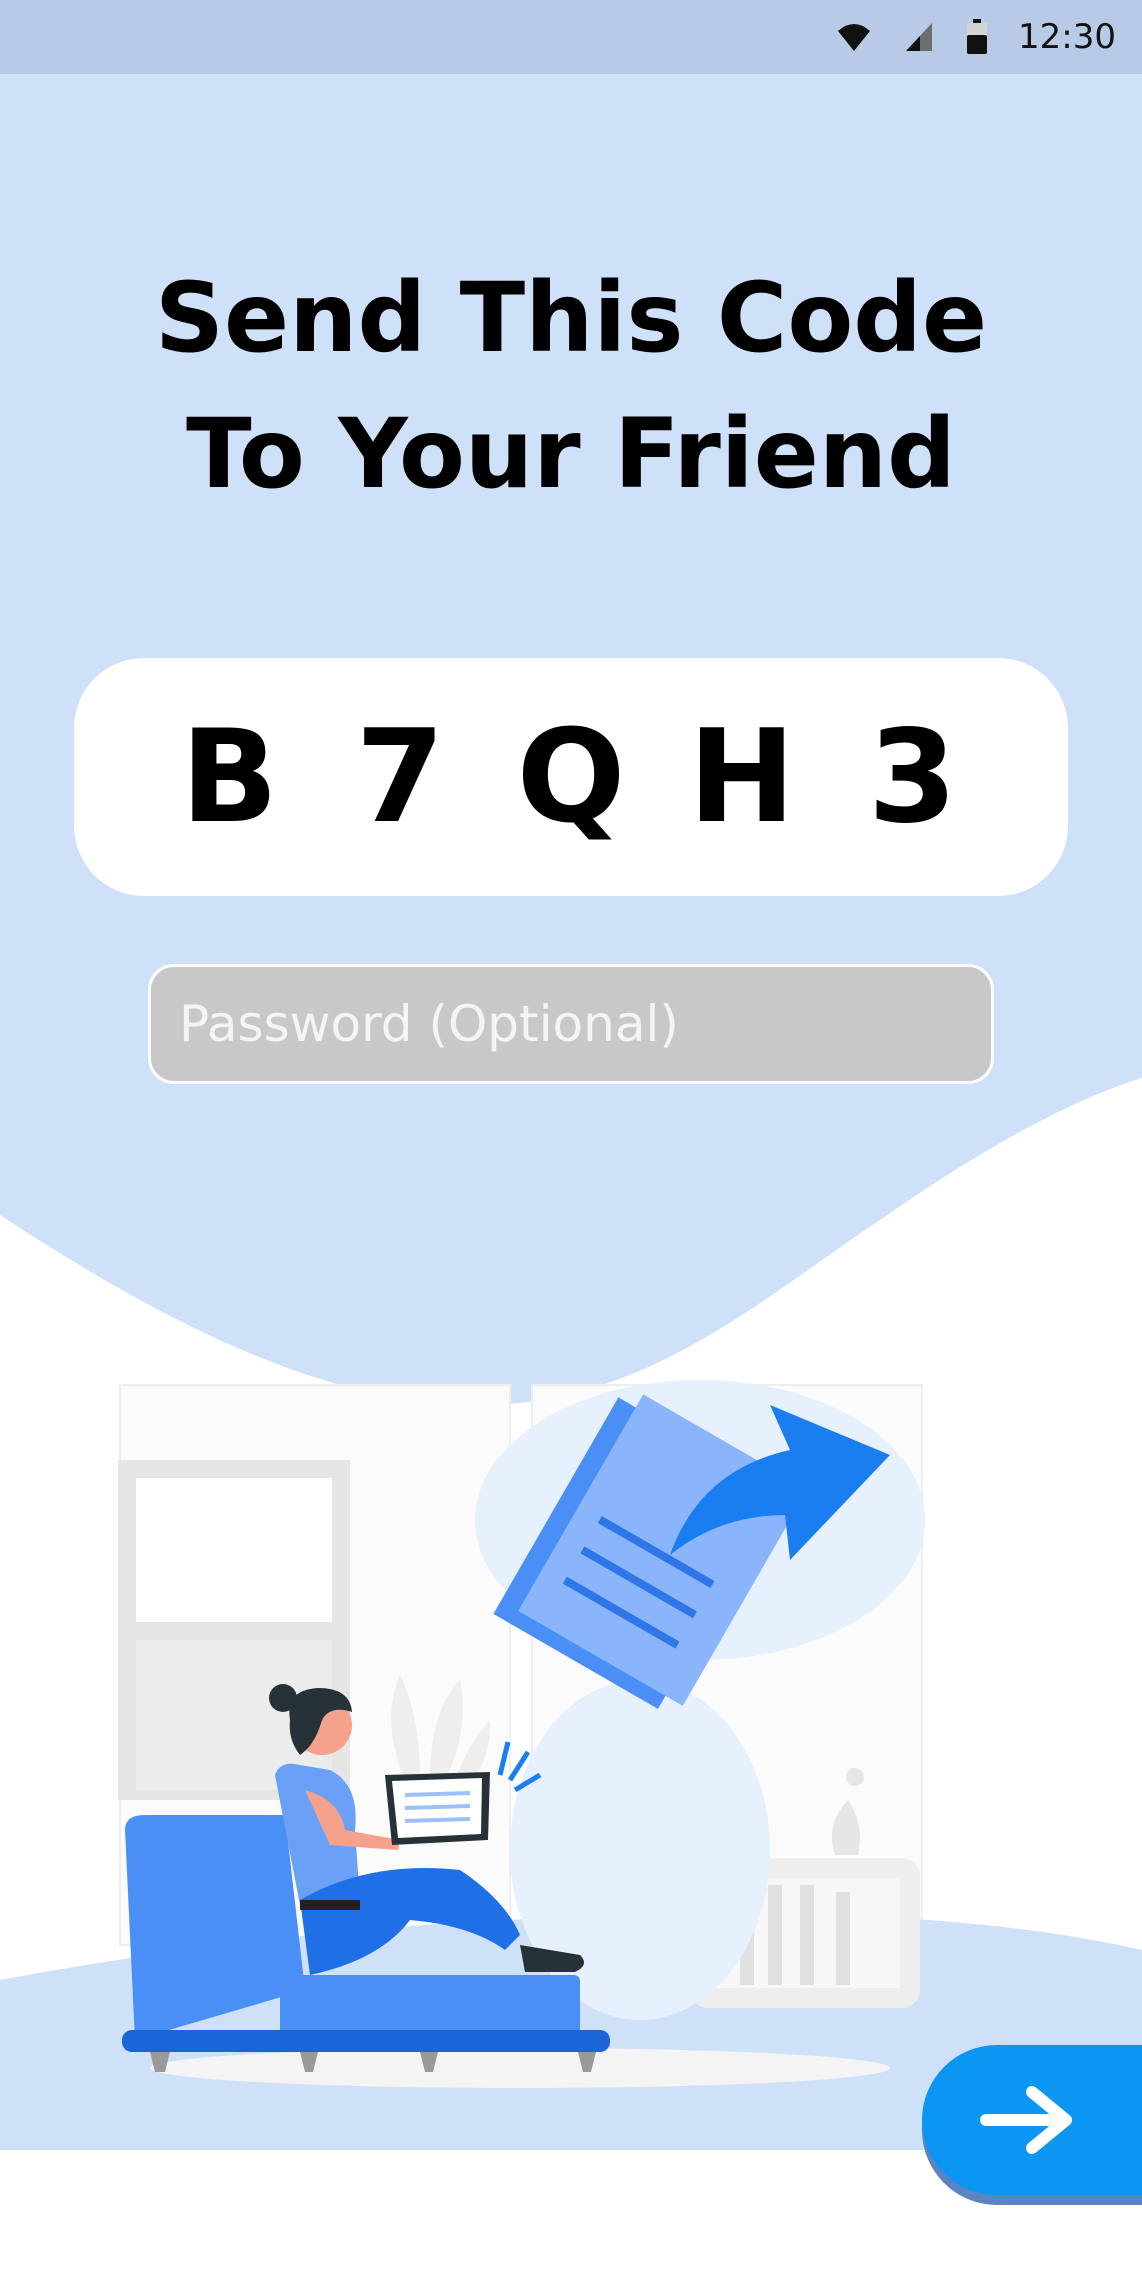 This screenshot has width=1142, height=2287. I want to click on code-char-3: Q, so click(571, 777).